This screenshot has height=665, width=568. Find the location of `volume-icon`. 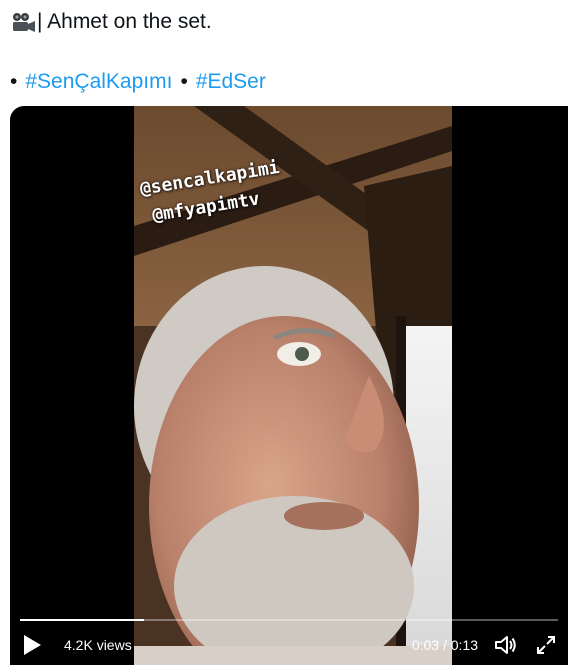

volume-icon is located at coordinates (506, 645).